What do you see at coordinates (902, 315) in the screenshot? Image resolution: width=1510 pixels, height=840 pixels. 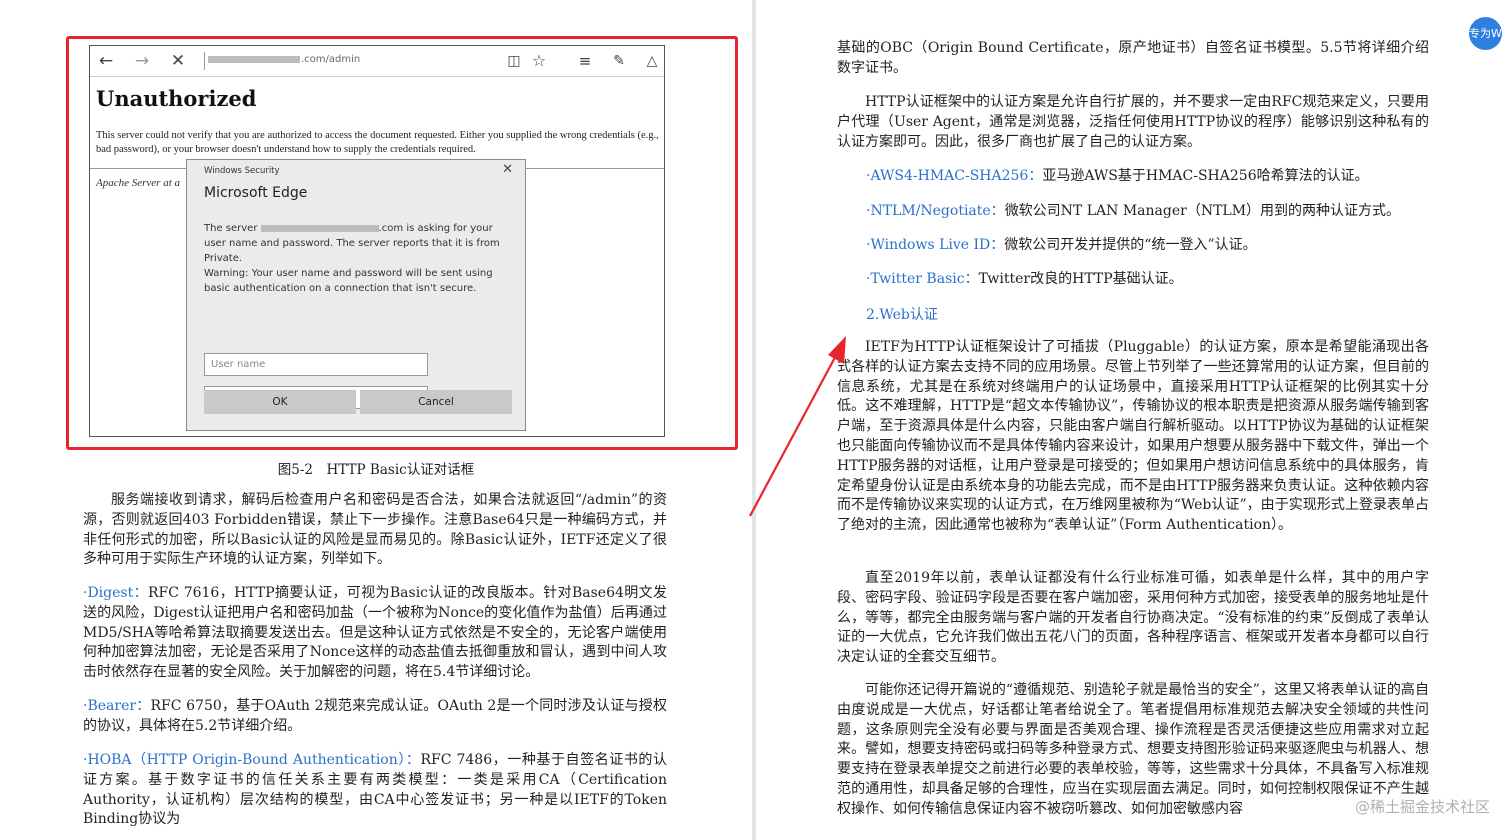 I see `section-heading-web-auth: 2.Web认证` at bounding box center [902, 315].